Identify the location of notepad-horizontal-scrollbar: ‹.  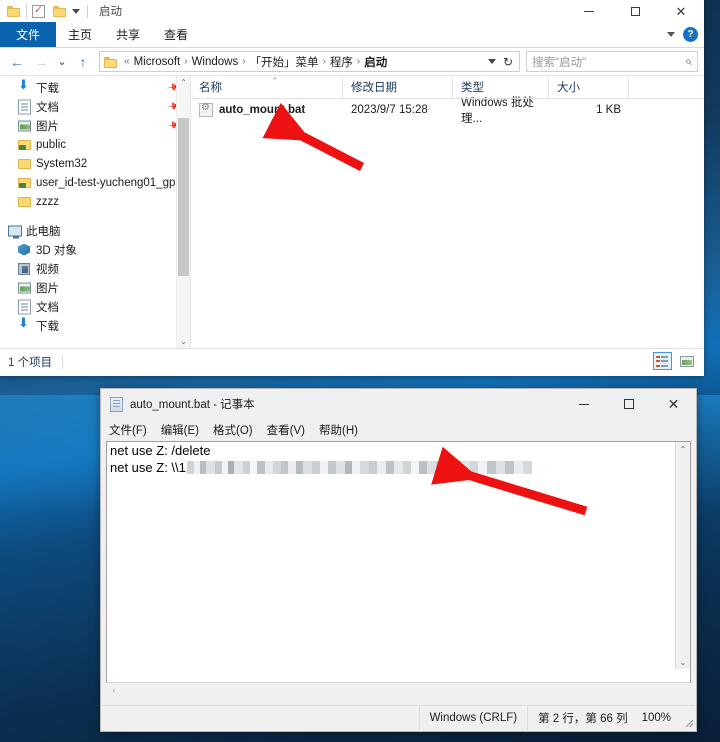
(398, 689).